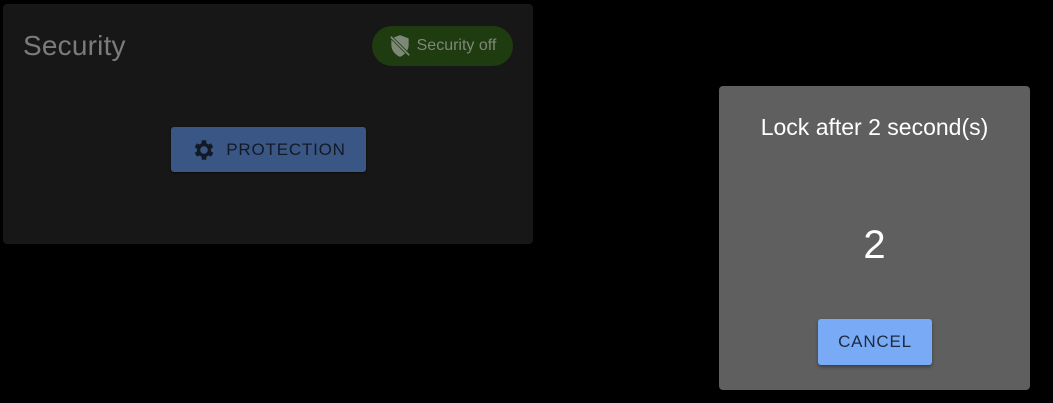 Image resolution: width=1053 pixels, height=403 pixels. Describe the element at coordinates (286, 149) in the screenshot. I see `protection-button-label: PROTECTION` at that location.